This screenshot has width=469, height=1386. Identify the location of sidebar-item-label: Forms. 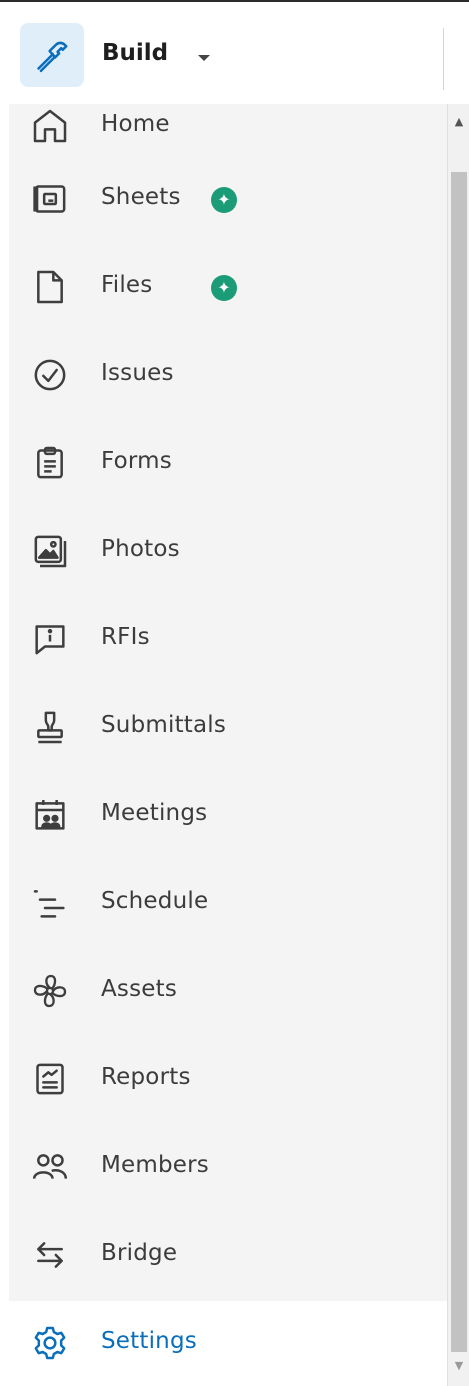
(136, 461).